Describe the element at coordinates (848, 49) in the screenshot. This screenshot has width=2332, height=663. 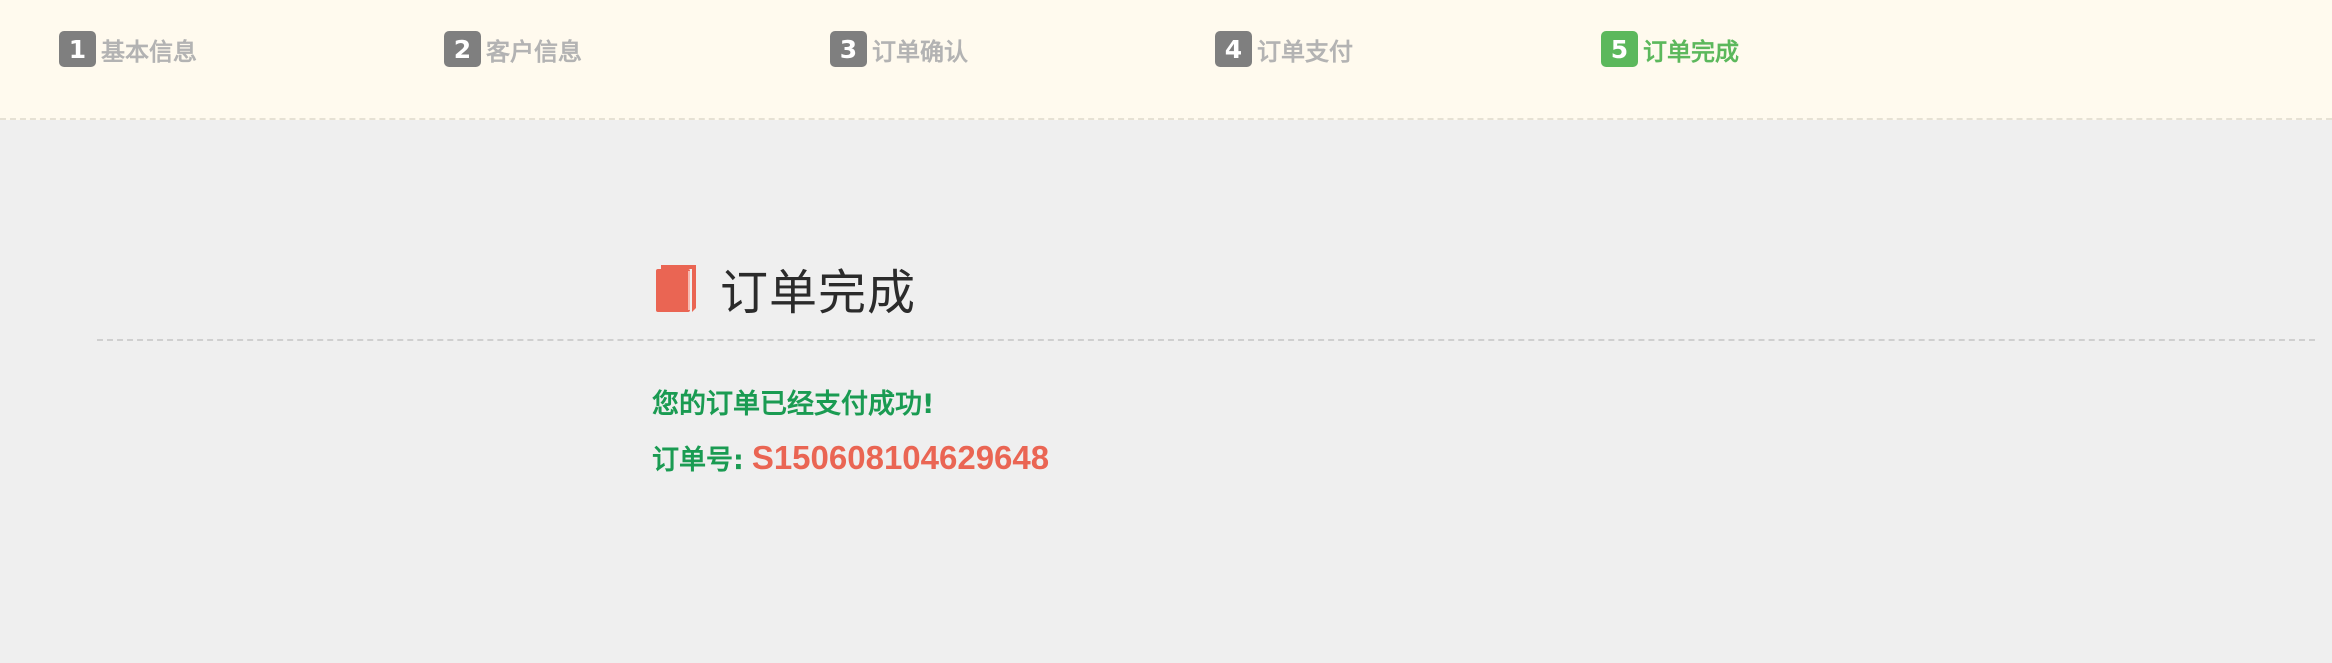
I see `step-number: 3` at that location.